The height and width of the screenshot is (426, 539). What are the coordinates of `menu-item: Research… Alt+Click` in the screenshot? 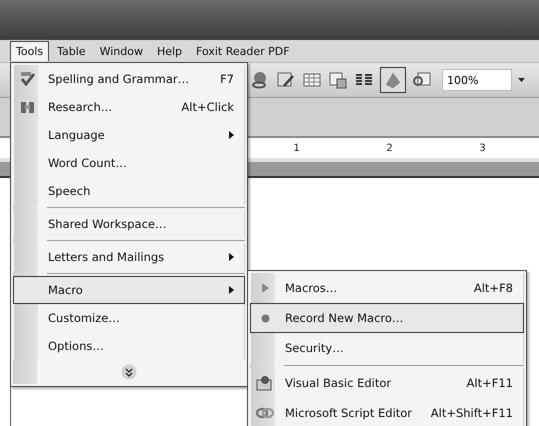 It's located at (129, 107).